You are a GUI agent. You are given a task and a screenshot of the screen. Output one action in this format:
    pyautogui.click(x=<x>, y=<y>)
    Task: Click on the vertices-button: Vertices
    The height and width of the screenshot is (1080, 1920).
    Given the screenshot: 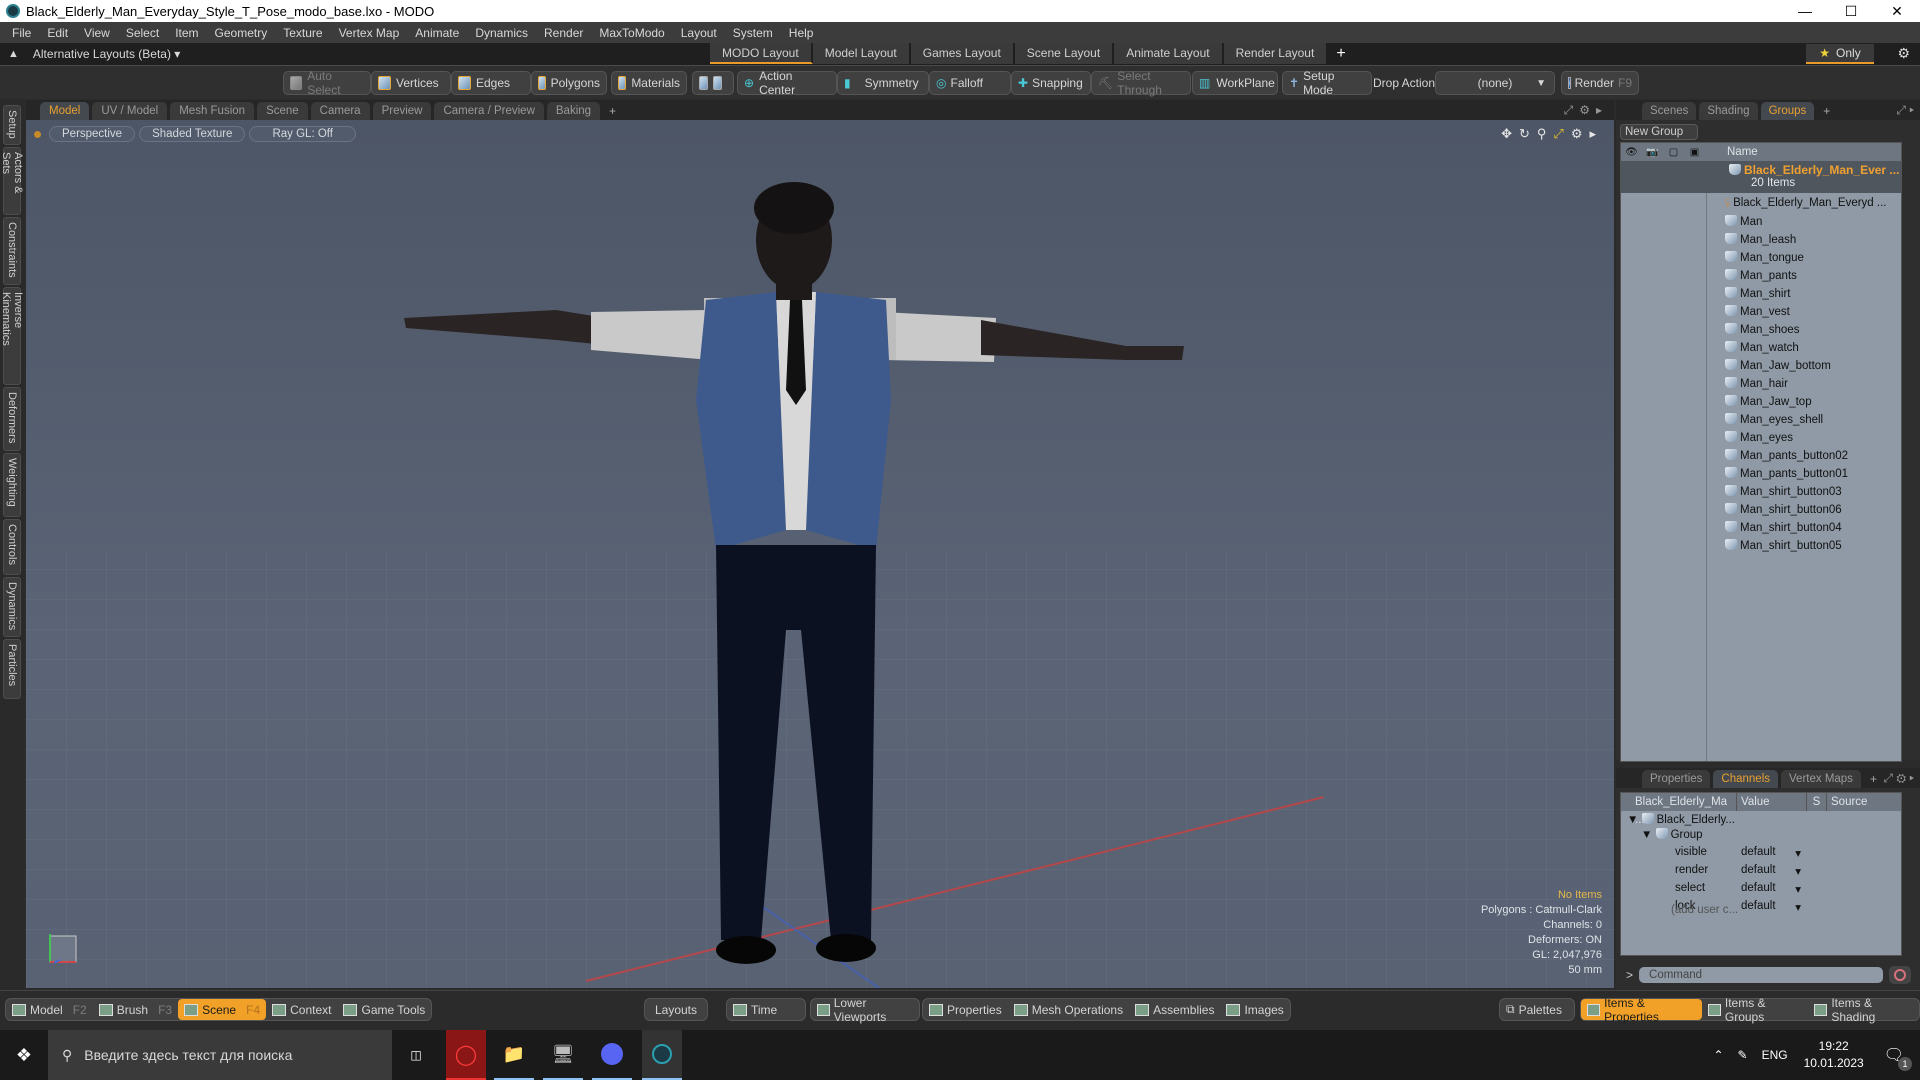 What is the action you would take?
    pyautogui.click(x=411, y=83)
    